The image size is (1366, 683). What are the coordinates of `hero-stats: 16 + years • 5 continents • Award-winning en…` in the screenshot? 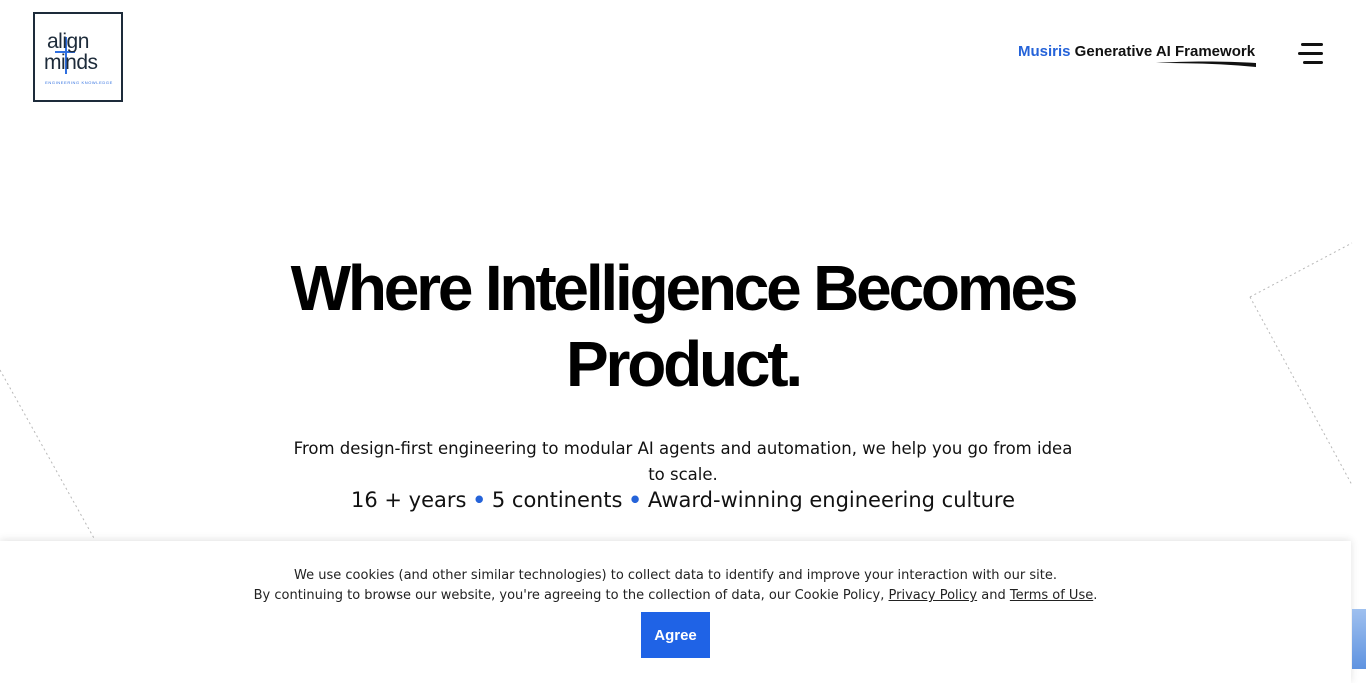 It's located at (683, 500).